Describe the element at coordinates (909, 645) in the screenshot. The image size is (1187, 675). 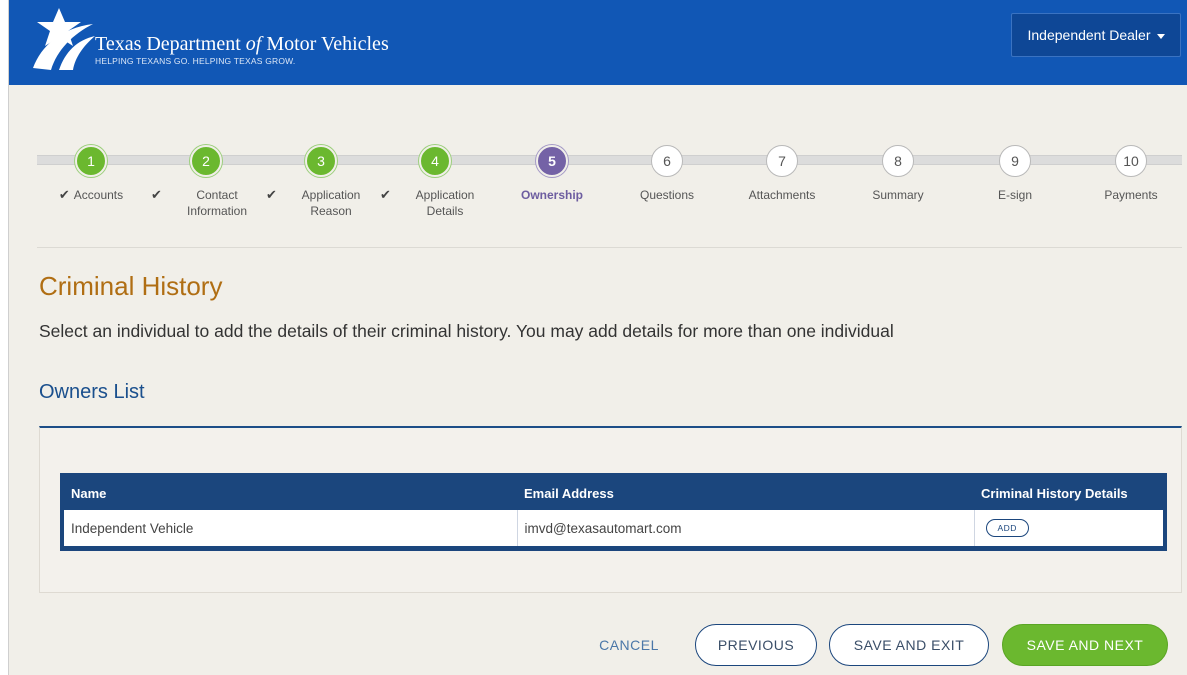
I see `save-and-exit-button: SAVE AND EXIT` at that location.